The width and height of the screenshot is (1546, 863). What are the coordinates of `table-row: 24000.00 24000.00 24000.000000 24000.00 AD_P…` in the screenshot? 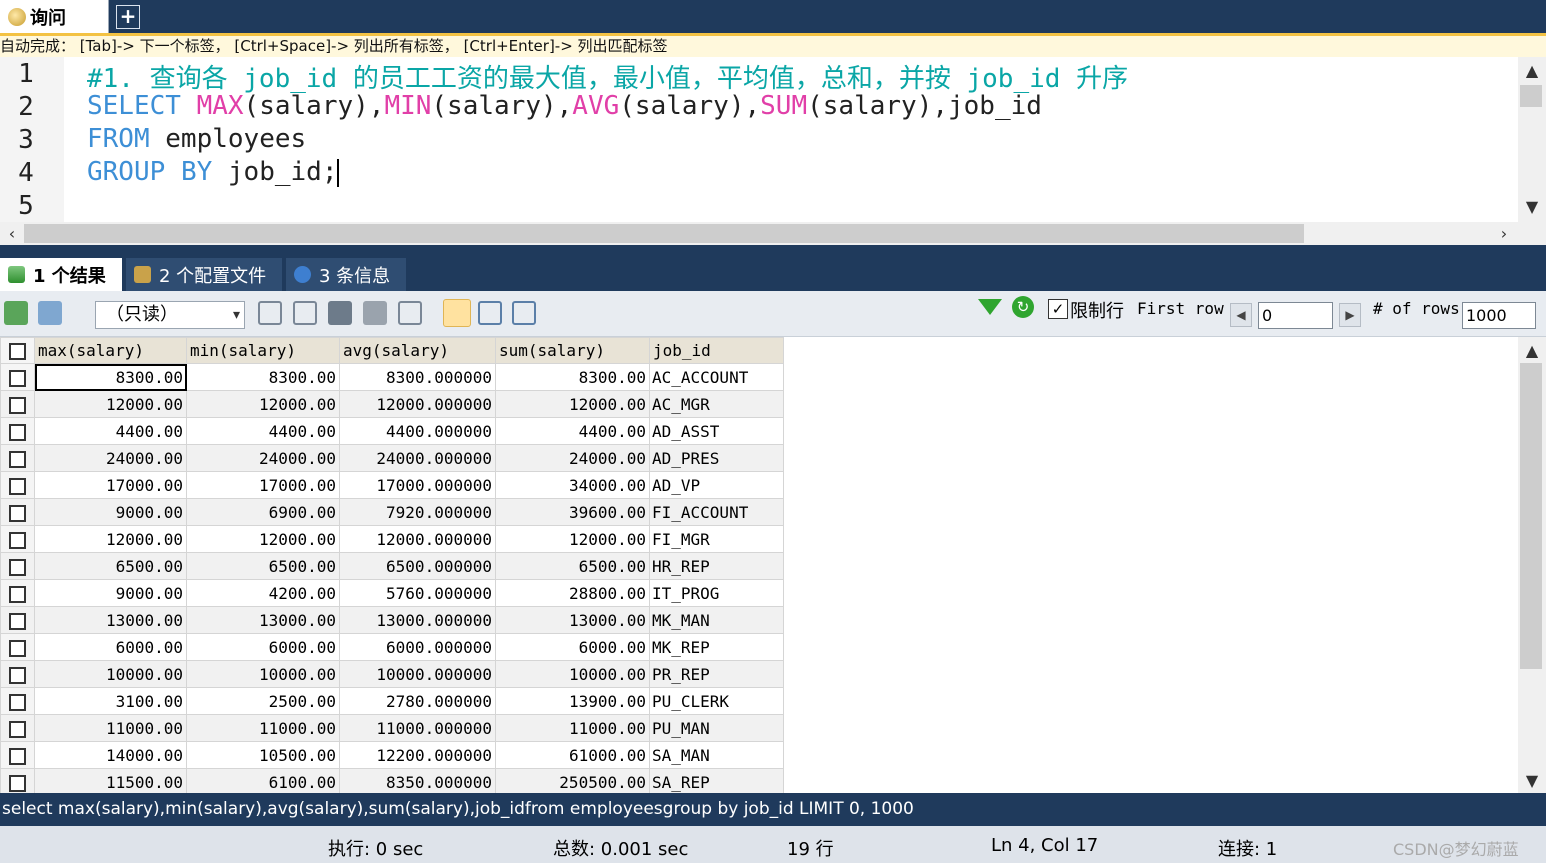 It's located at (392, 458).